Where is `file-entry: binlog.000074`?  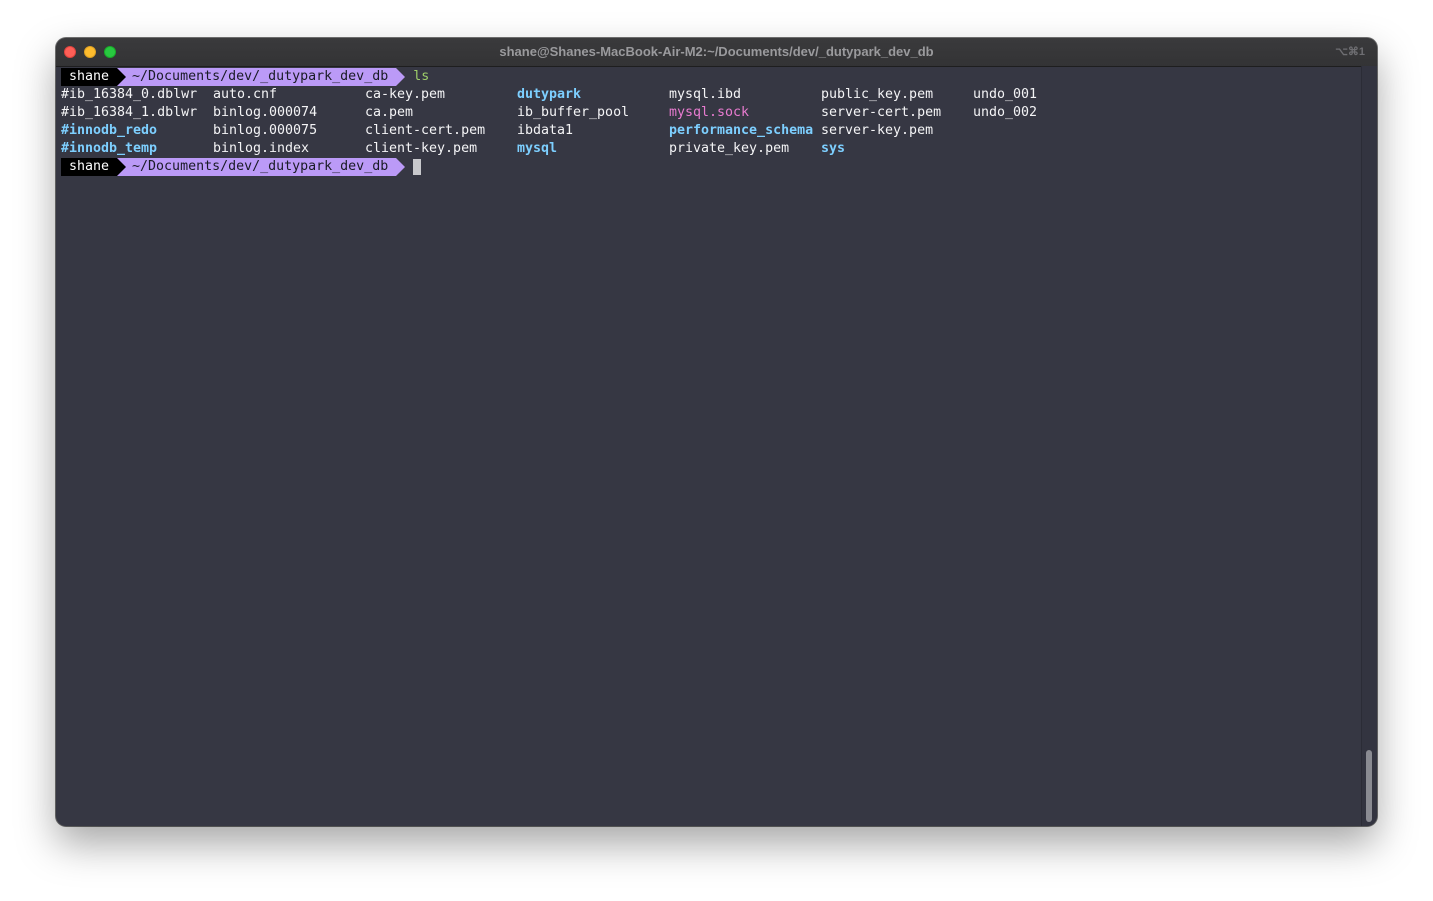 file-entry: binlog.000074 is located at coordinates (265, 112).